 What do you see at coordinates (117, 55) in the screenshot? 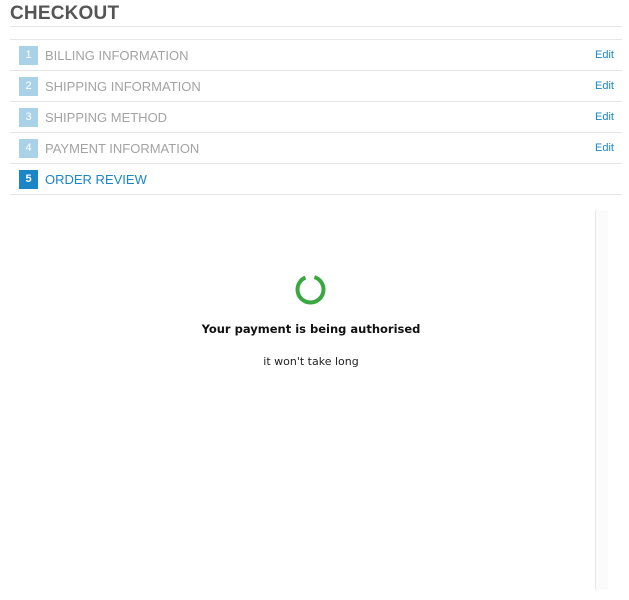
I see `step-label: BILLING INFORMATION` at bounding box center [117, 55].